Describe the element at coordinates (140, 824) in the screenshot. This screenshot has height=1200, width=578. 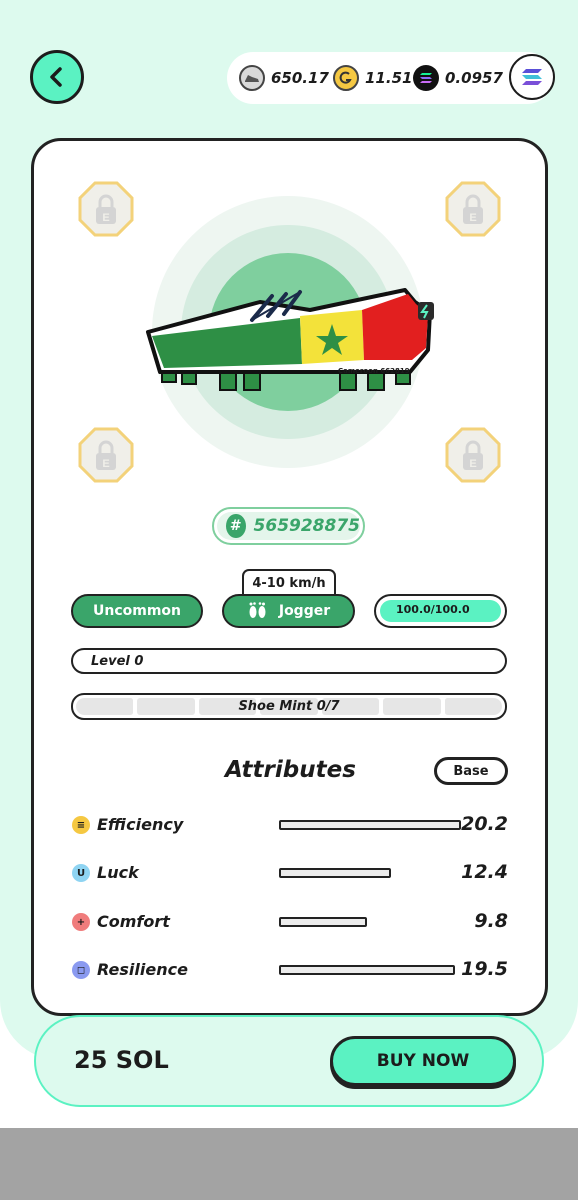
I see `attribute-name: Efficiency` at that location.